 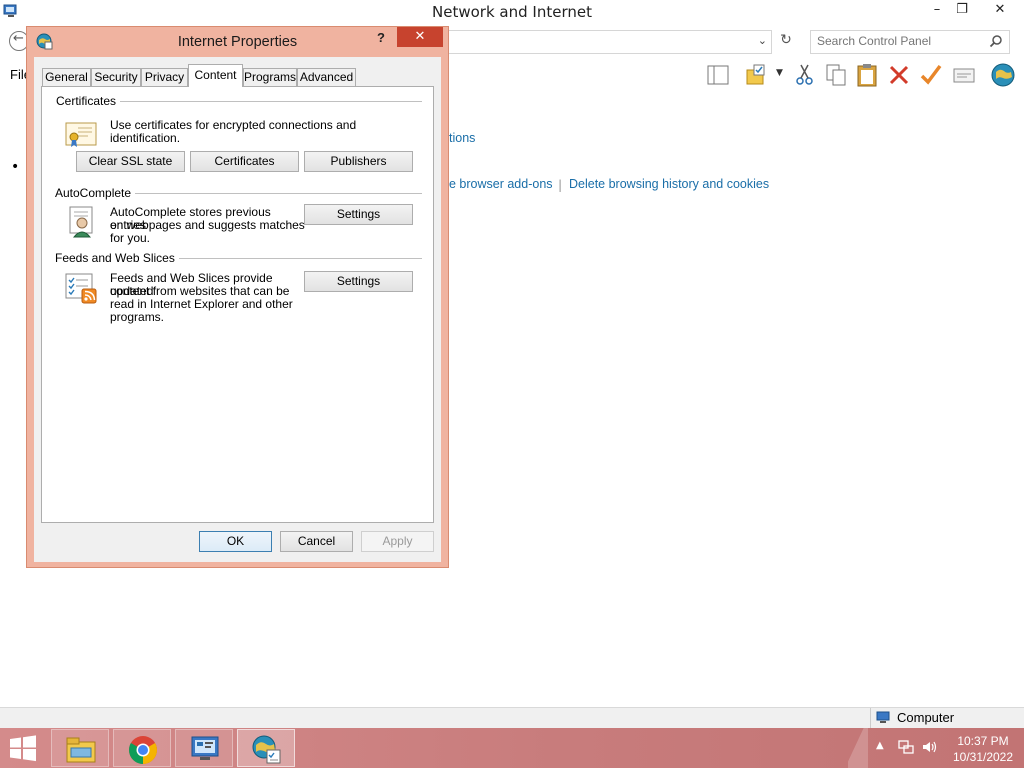 I want to click on apply-button: Apply, so click(x=397, y=541).